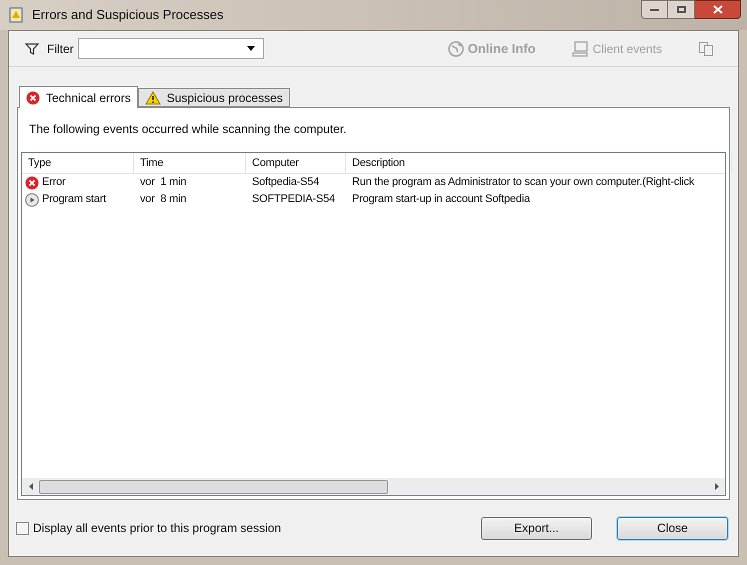 Image resolution: width=747 pixels, height=565 pixels. Describe the element at coordinates (32, 49) in the screenshot. I see `filter-icon` at that location.